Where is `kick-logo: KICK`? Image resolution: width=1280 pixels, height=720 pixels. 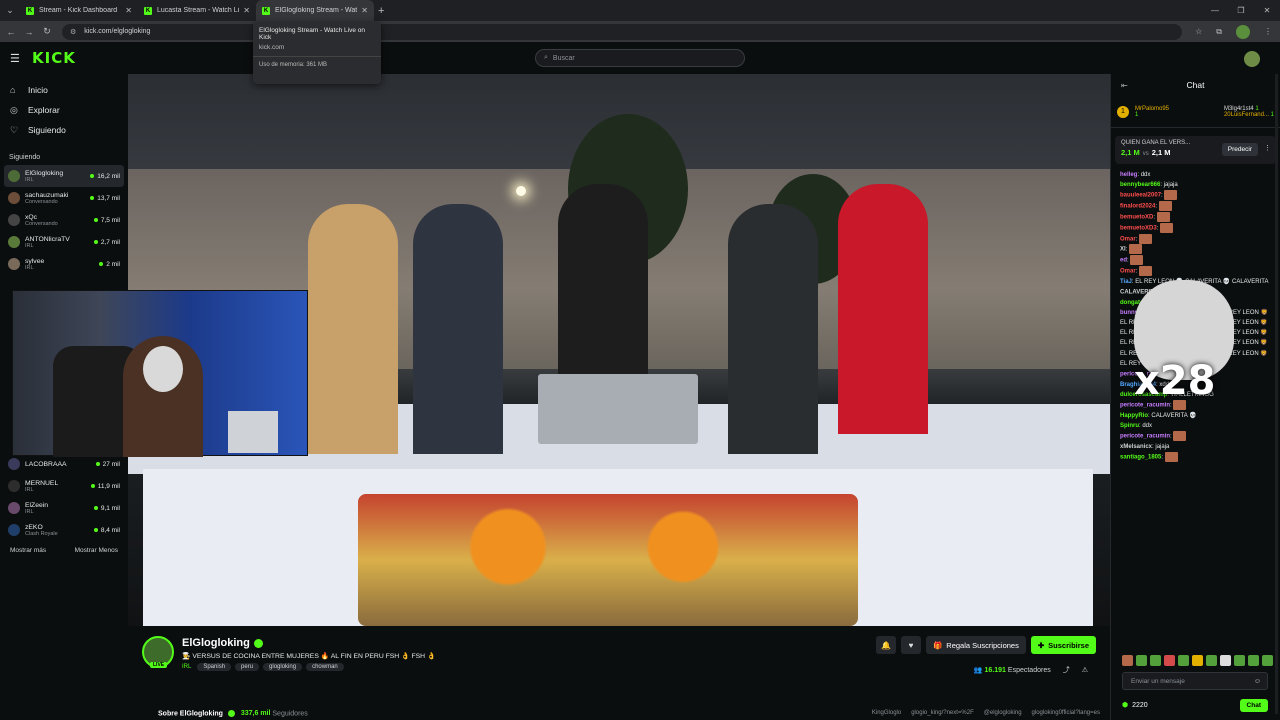
kick-logo: KICK is located at coordinates (54, 58).